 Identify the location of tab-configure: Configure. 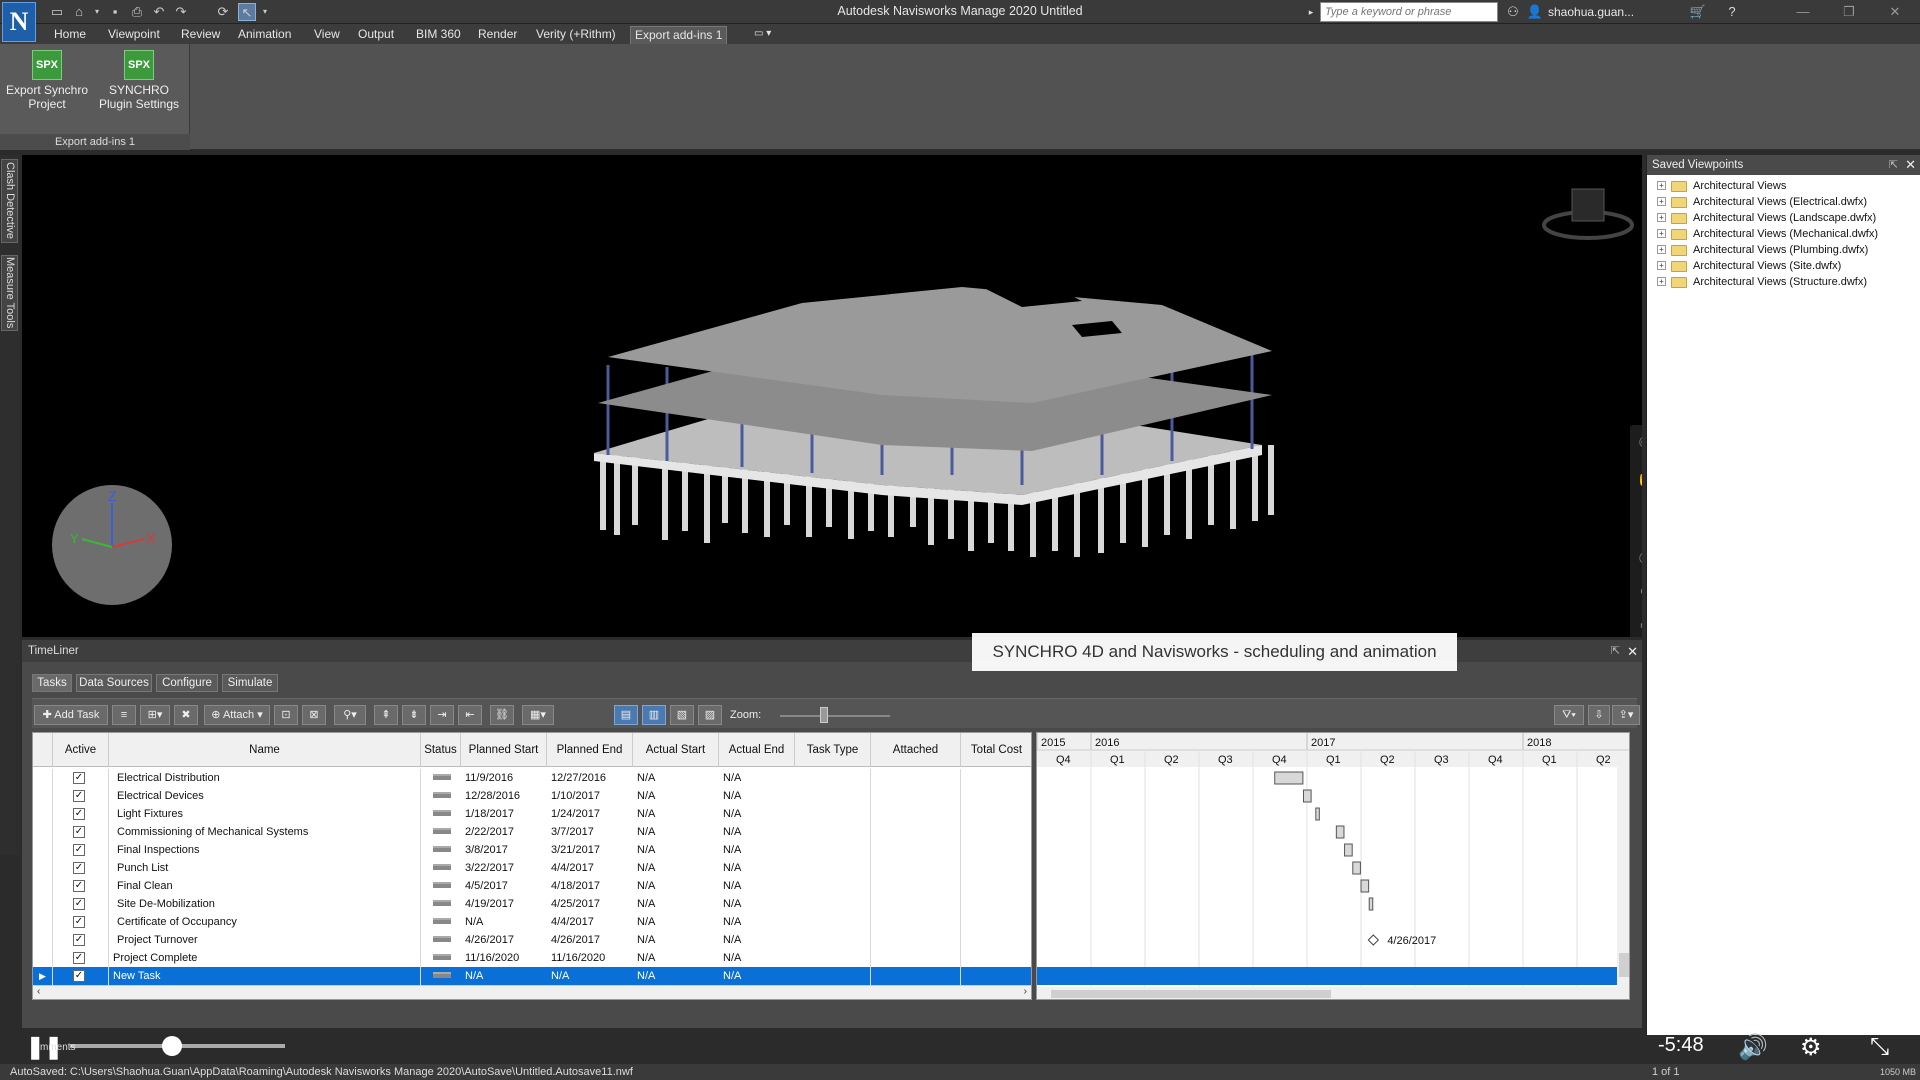
(187, 683).